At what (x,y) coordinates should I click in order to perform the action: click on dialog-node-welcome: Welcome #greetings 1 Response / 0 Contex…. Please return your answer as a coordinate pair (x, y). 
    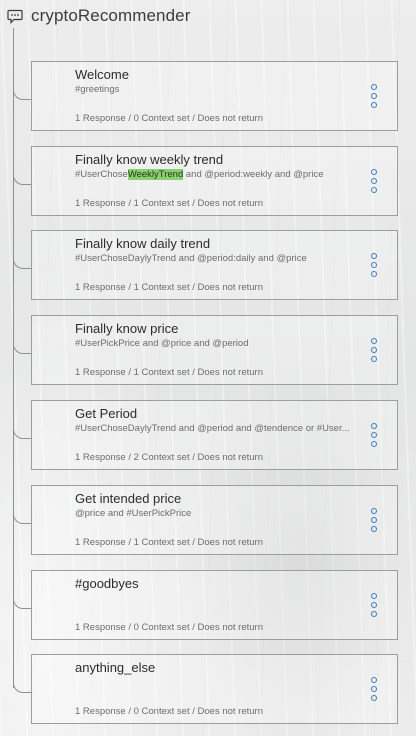
    Looking at the image, I should click on (214, 96).